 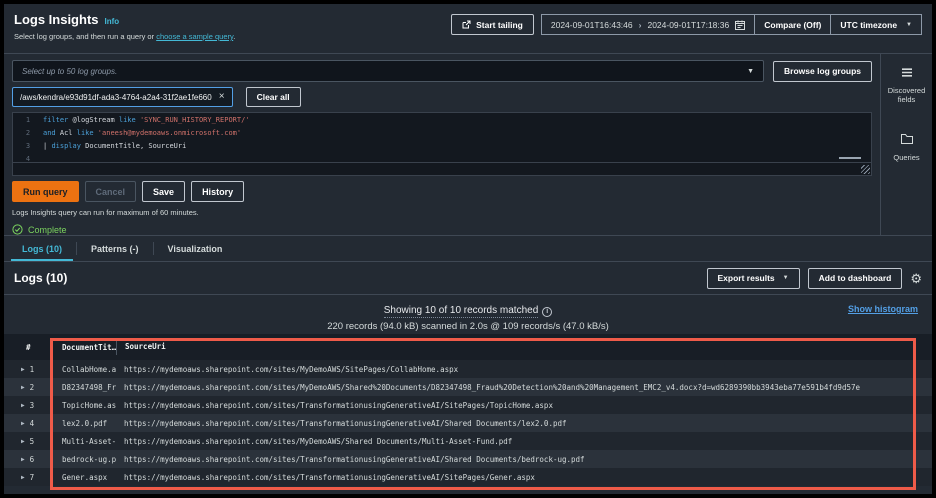 I want to click on sample-query-link: choose a sample query, so click(x=194, y=36).